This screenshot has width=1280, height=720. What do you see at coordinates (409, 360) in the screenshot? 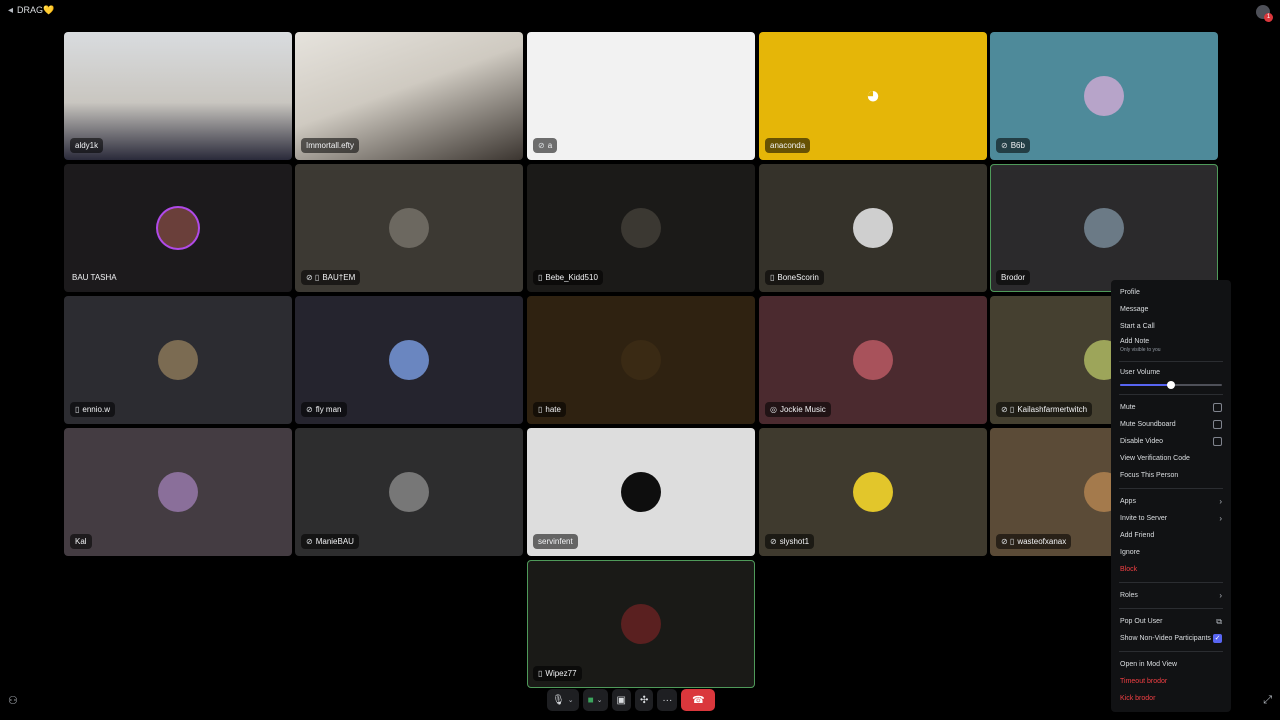
I see `participant-tile: ⊘ fly man` at bounding box center [409, 360].